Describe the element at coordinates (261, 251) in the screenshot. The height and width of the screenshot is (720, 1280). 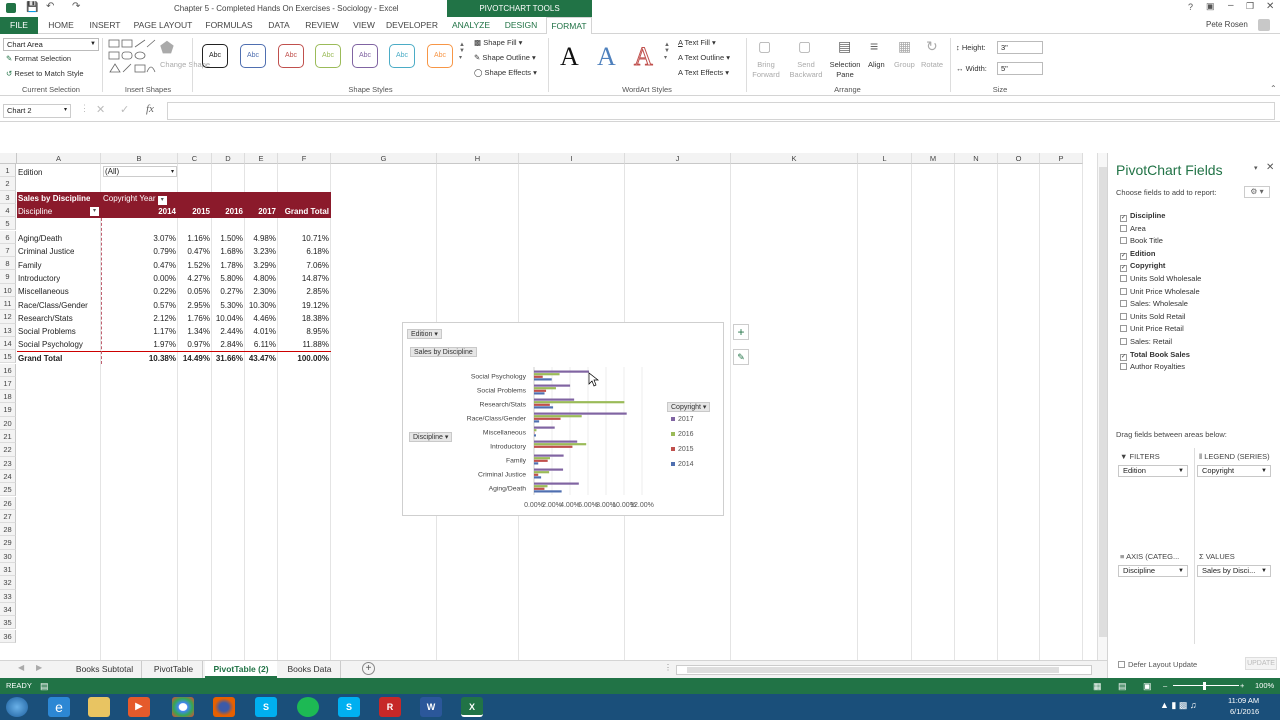
I see `value-cell: 3.23%` at that location.